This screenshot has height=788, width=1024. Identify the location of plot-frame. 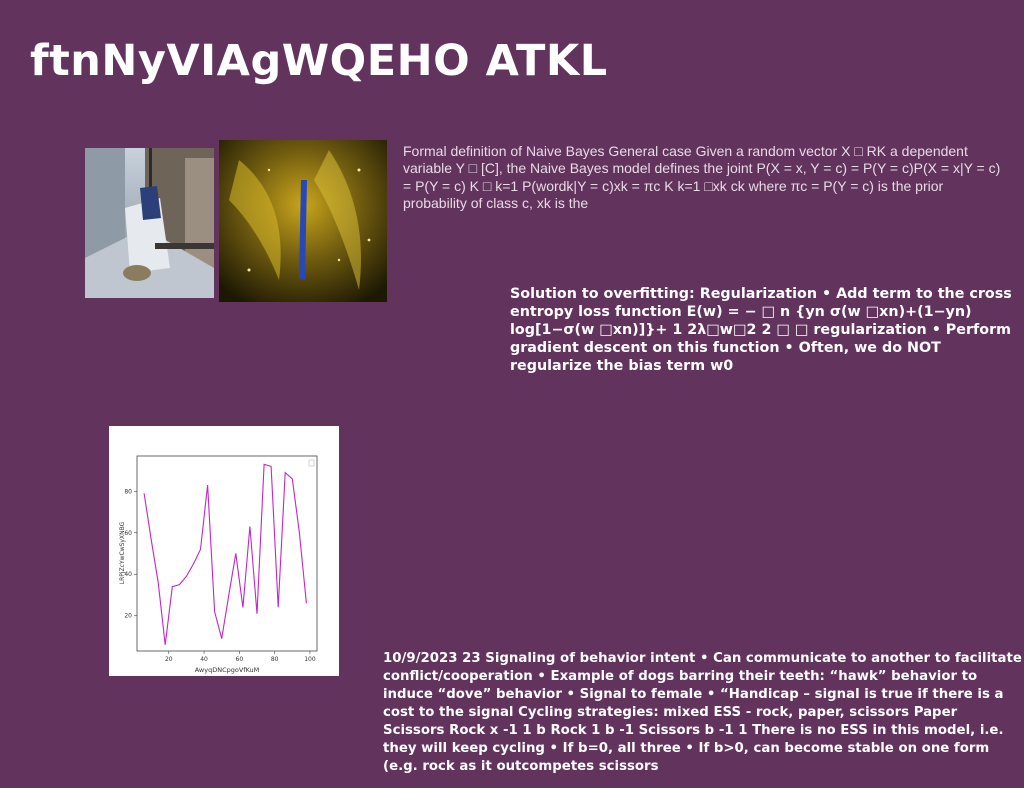
(227, 553).